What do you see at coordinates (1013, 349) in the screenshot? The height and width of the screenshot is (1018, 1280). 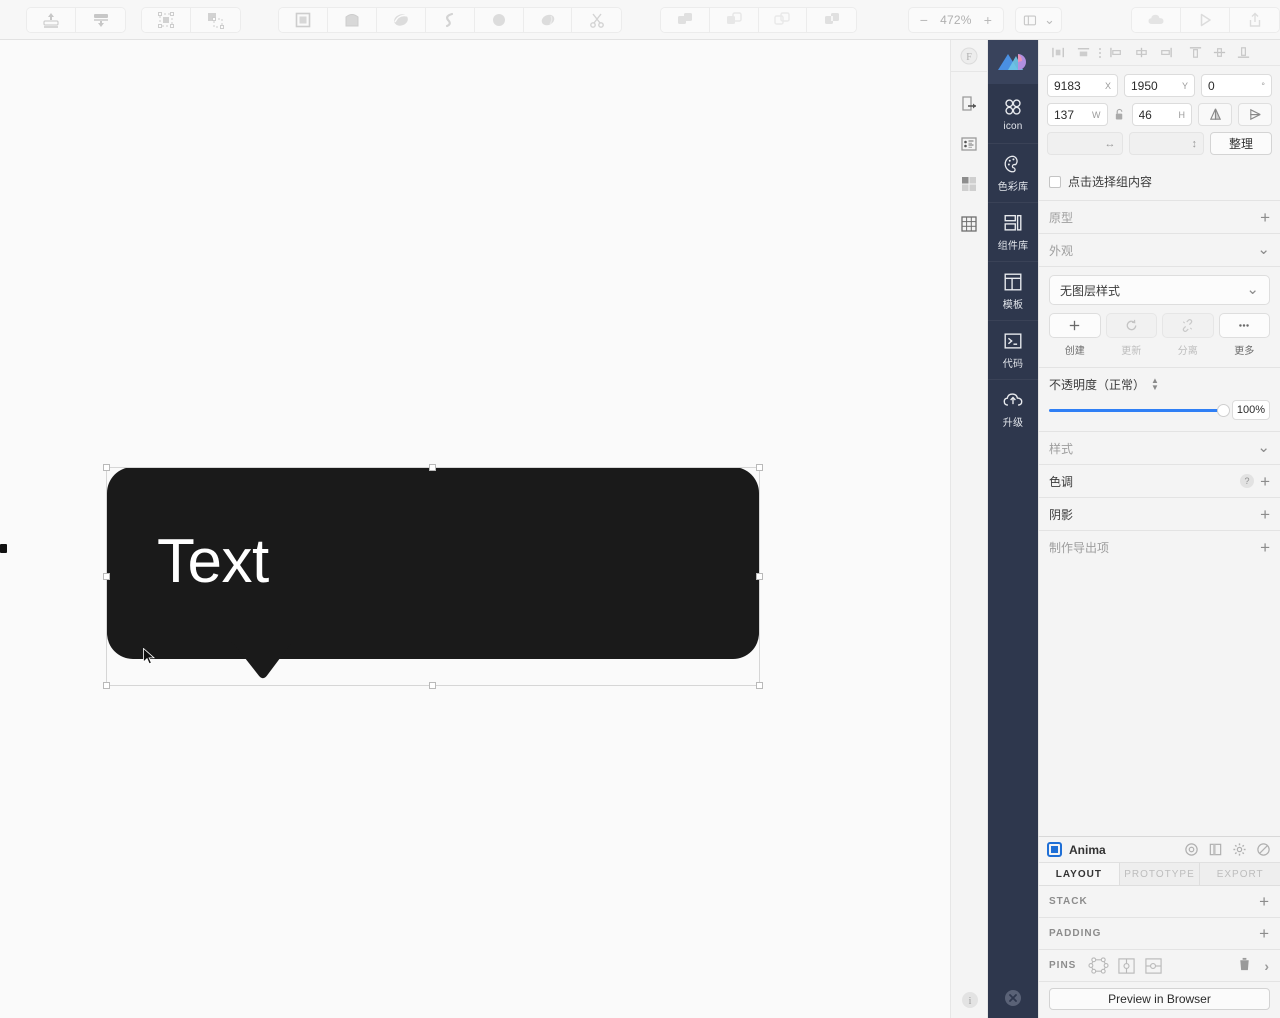 I see `sidebar-item-code: 代码` at bounding box center [1013, 349].